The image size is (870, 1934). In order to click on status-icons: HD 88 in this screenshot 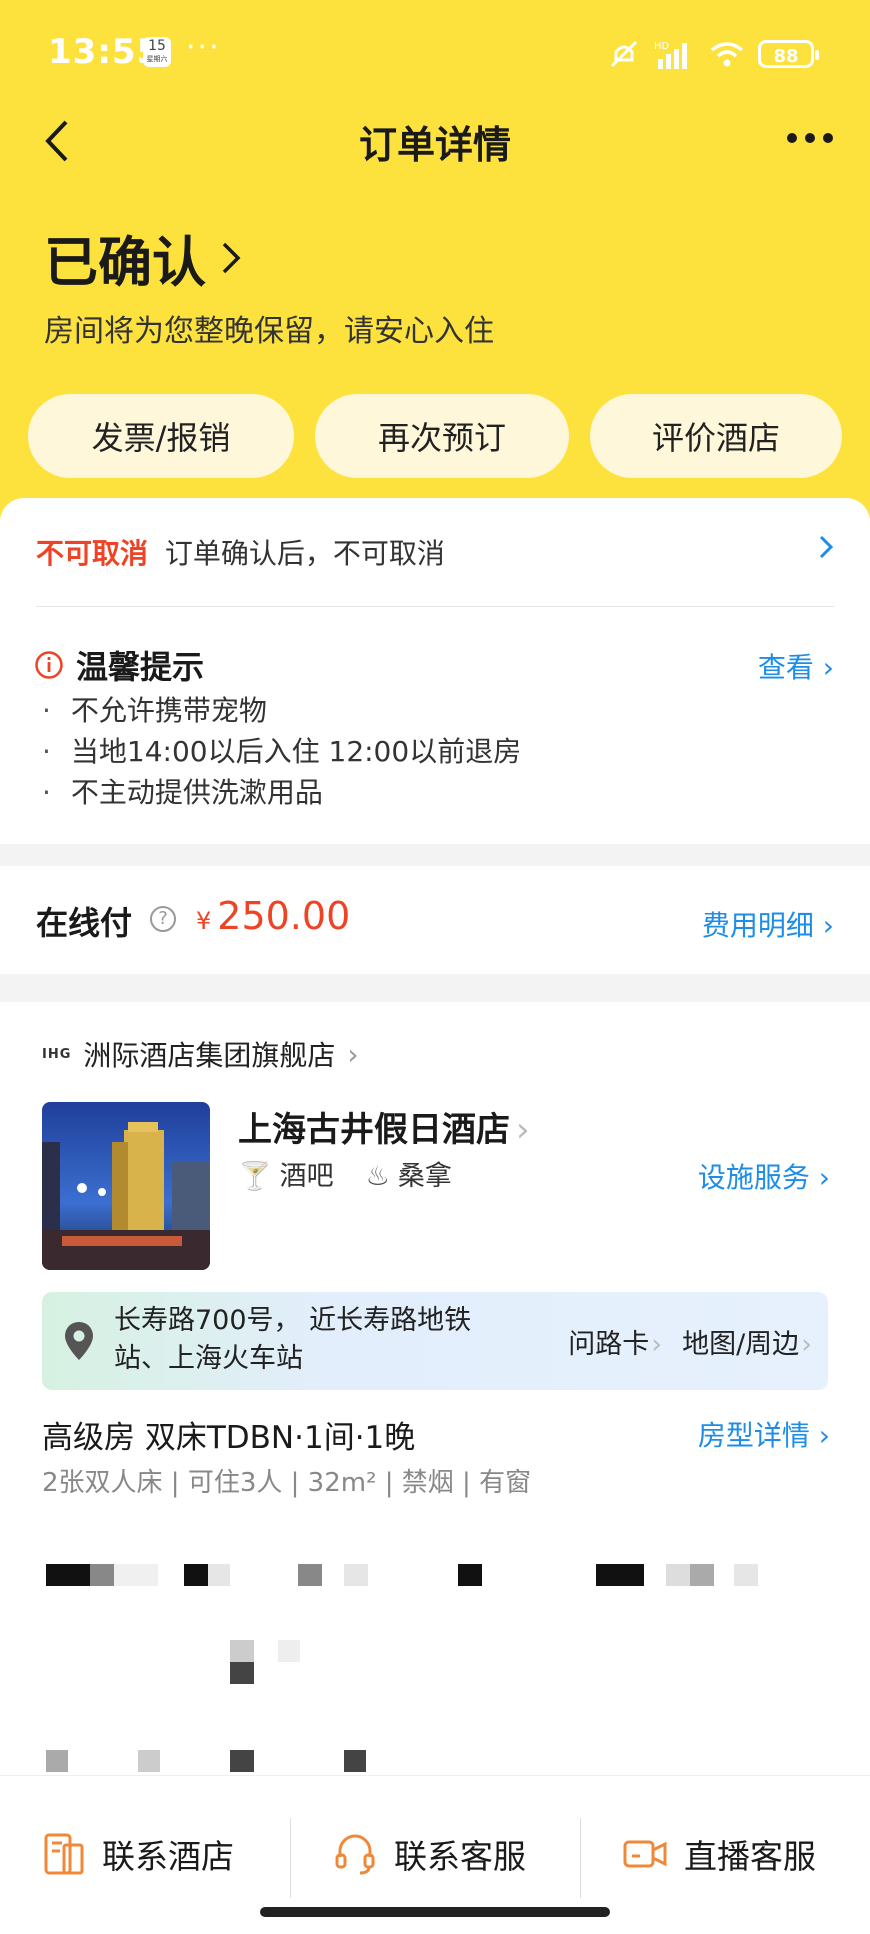, I will do `click(713, 54)`.